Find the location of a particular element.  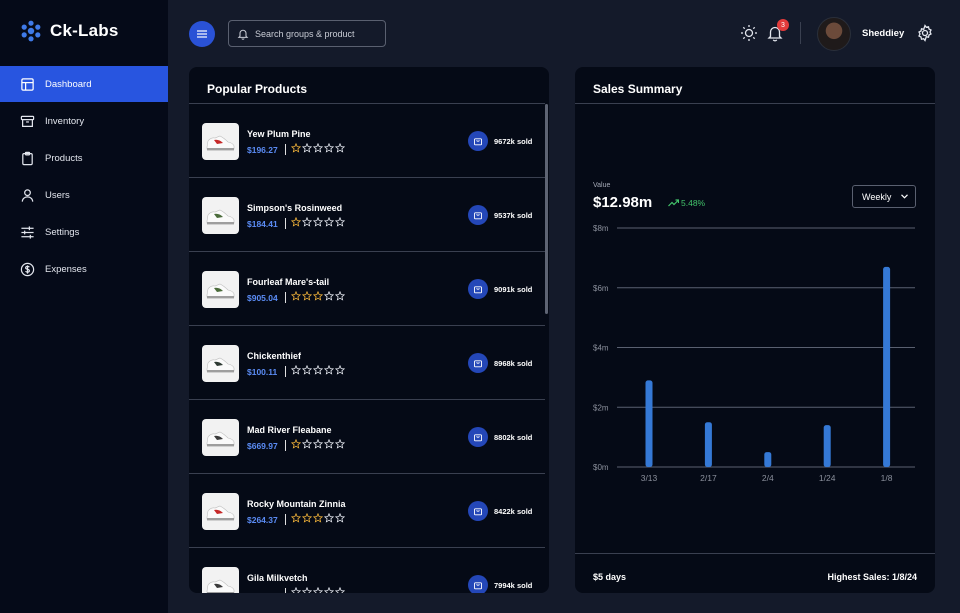

product-price: $196.27 is located at coordinates (262, 150).